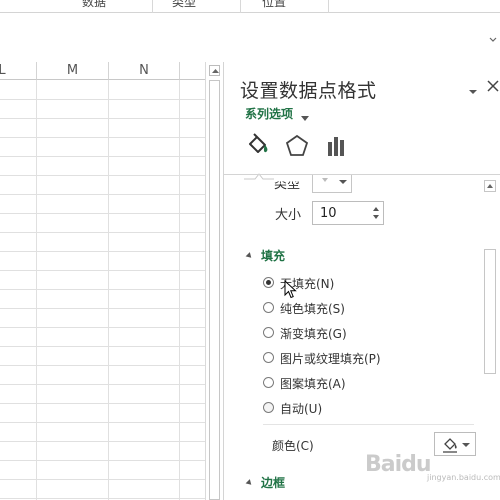  I want to click on workspace-gap, so click(250, 54).